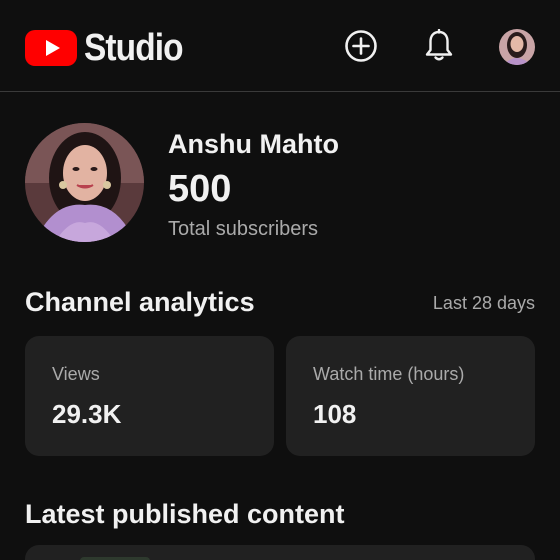 This screenshot has height=560, width=560. I want to click on notifications-button, so click(439, 46).